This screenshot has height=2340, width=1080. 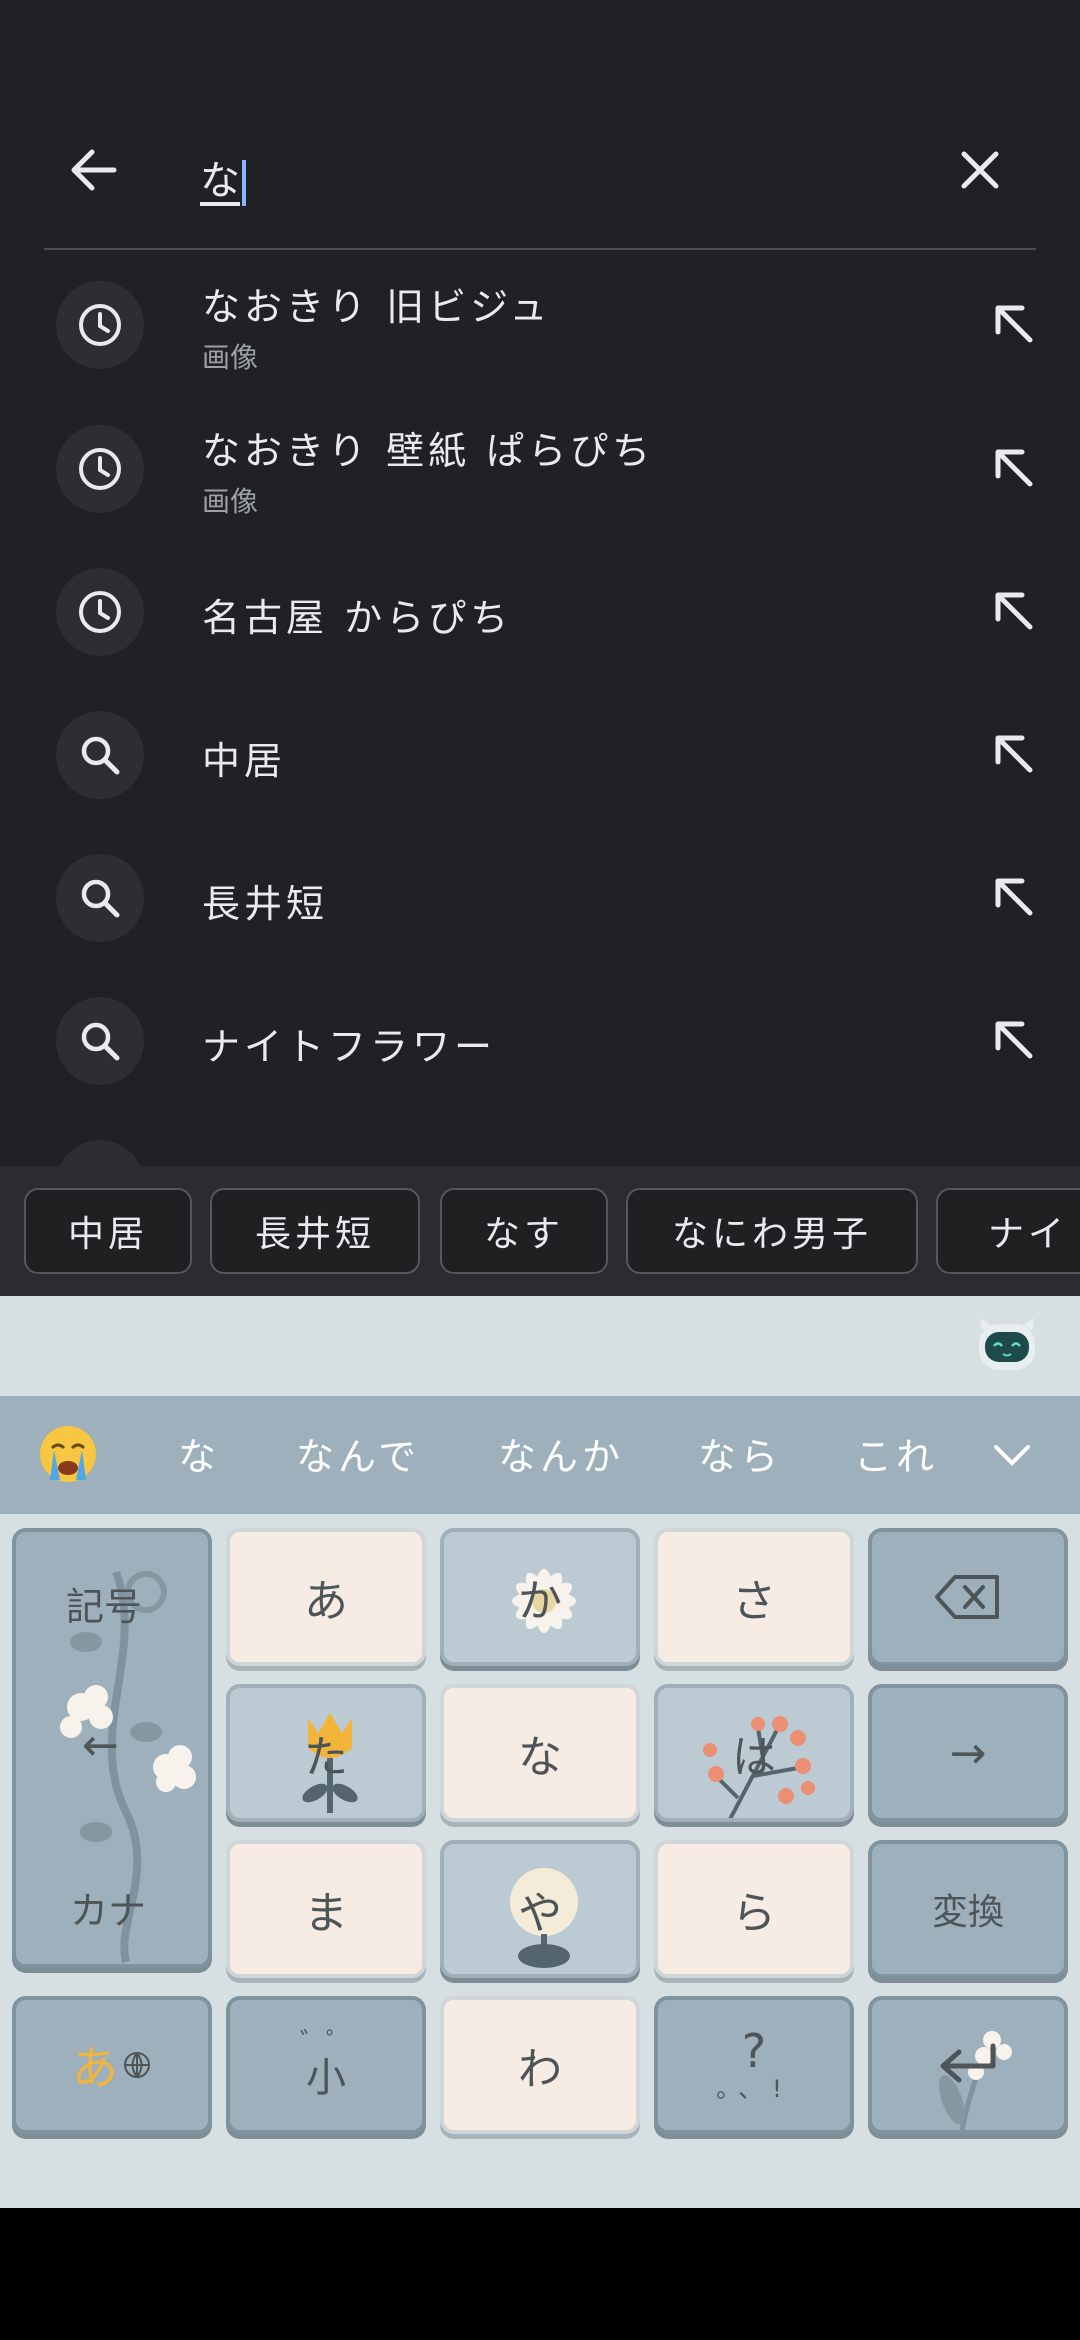 I want to click on input-mode-key: あ, so click(x=112, y=2065).